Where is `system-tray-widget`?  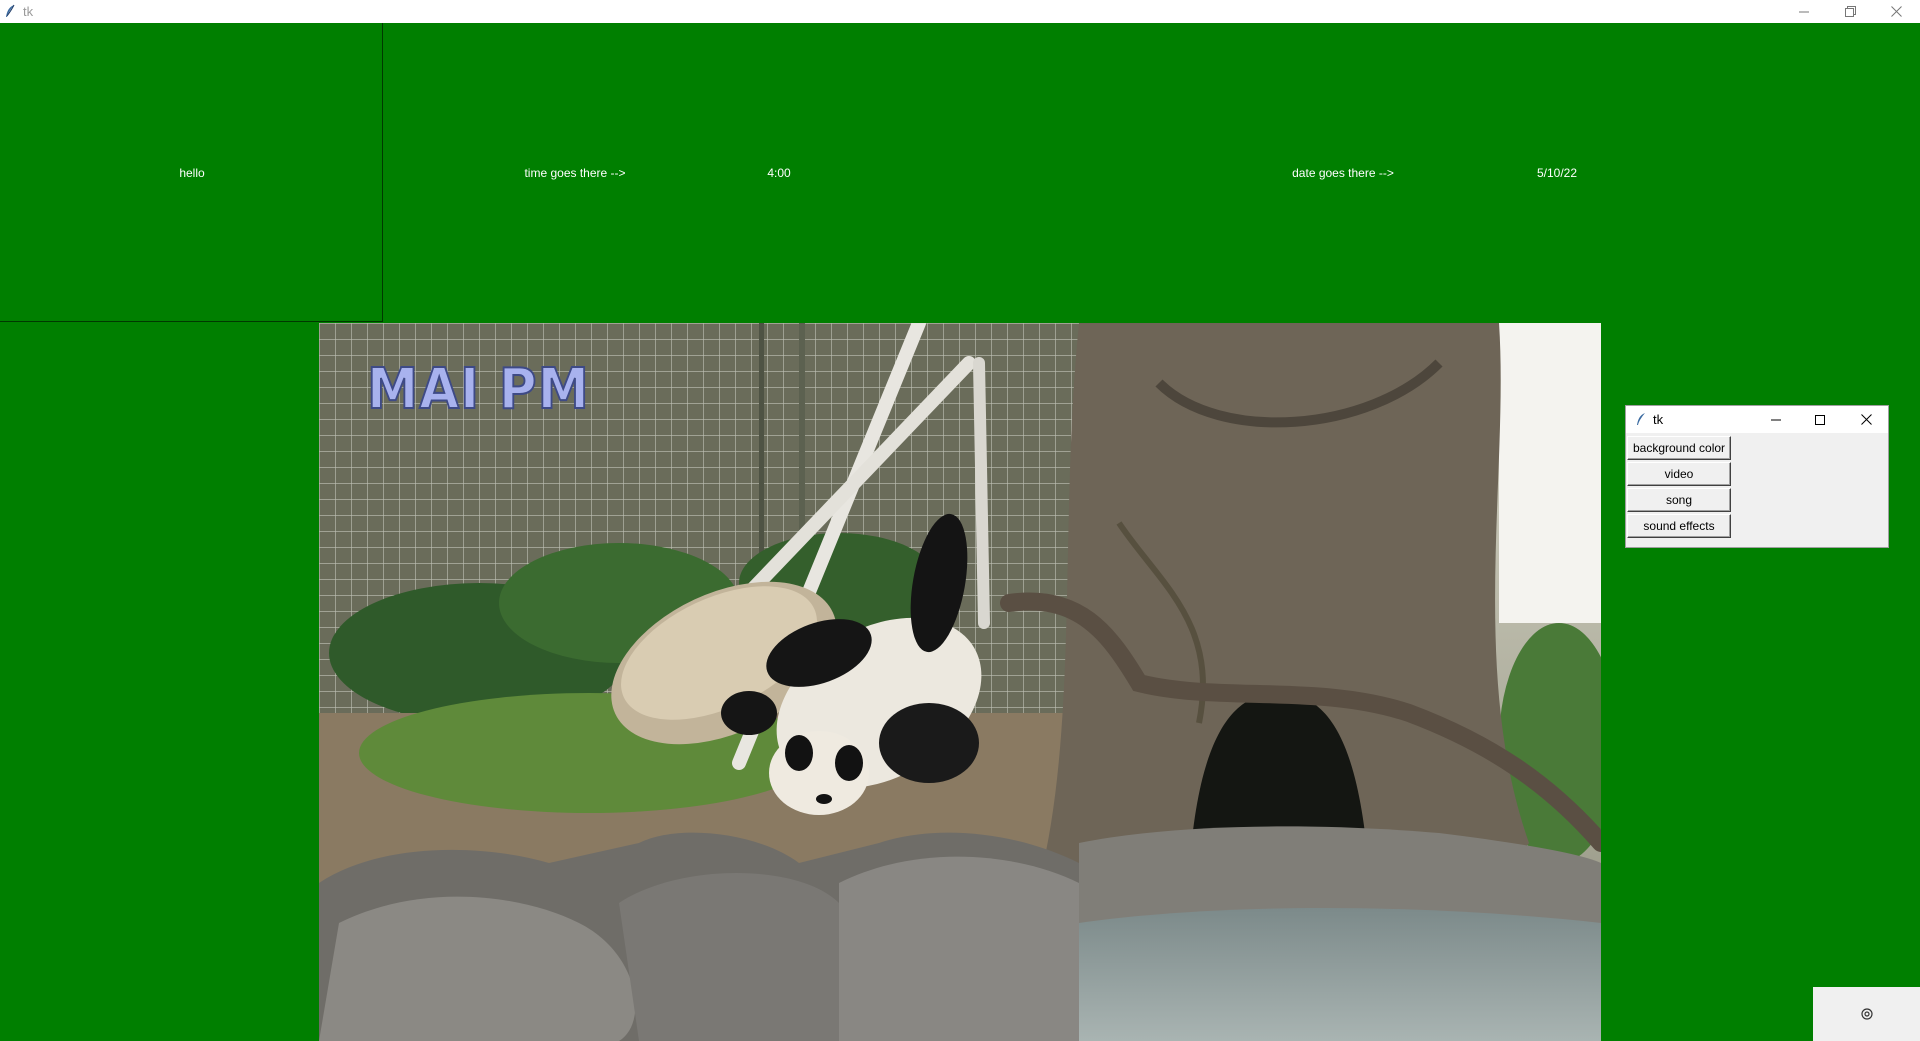 system-tray-widget is located at coordinates (1866, 1014).